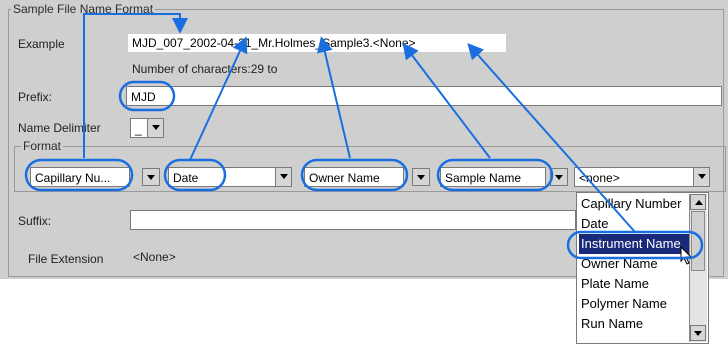 The height and width of the screenshot is (347, 728). I want to click on format-field-5-value: <none>, so click(599, 178).